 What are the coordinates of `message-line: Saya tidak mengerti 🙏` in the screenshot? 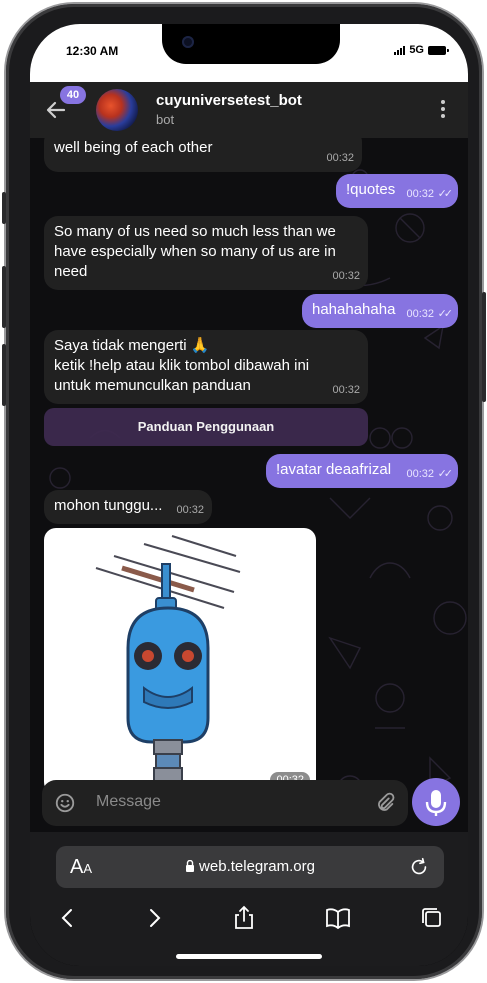 It's located at (132, 345).